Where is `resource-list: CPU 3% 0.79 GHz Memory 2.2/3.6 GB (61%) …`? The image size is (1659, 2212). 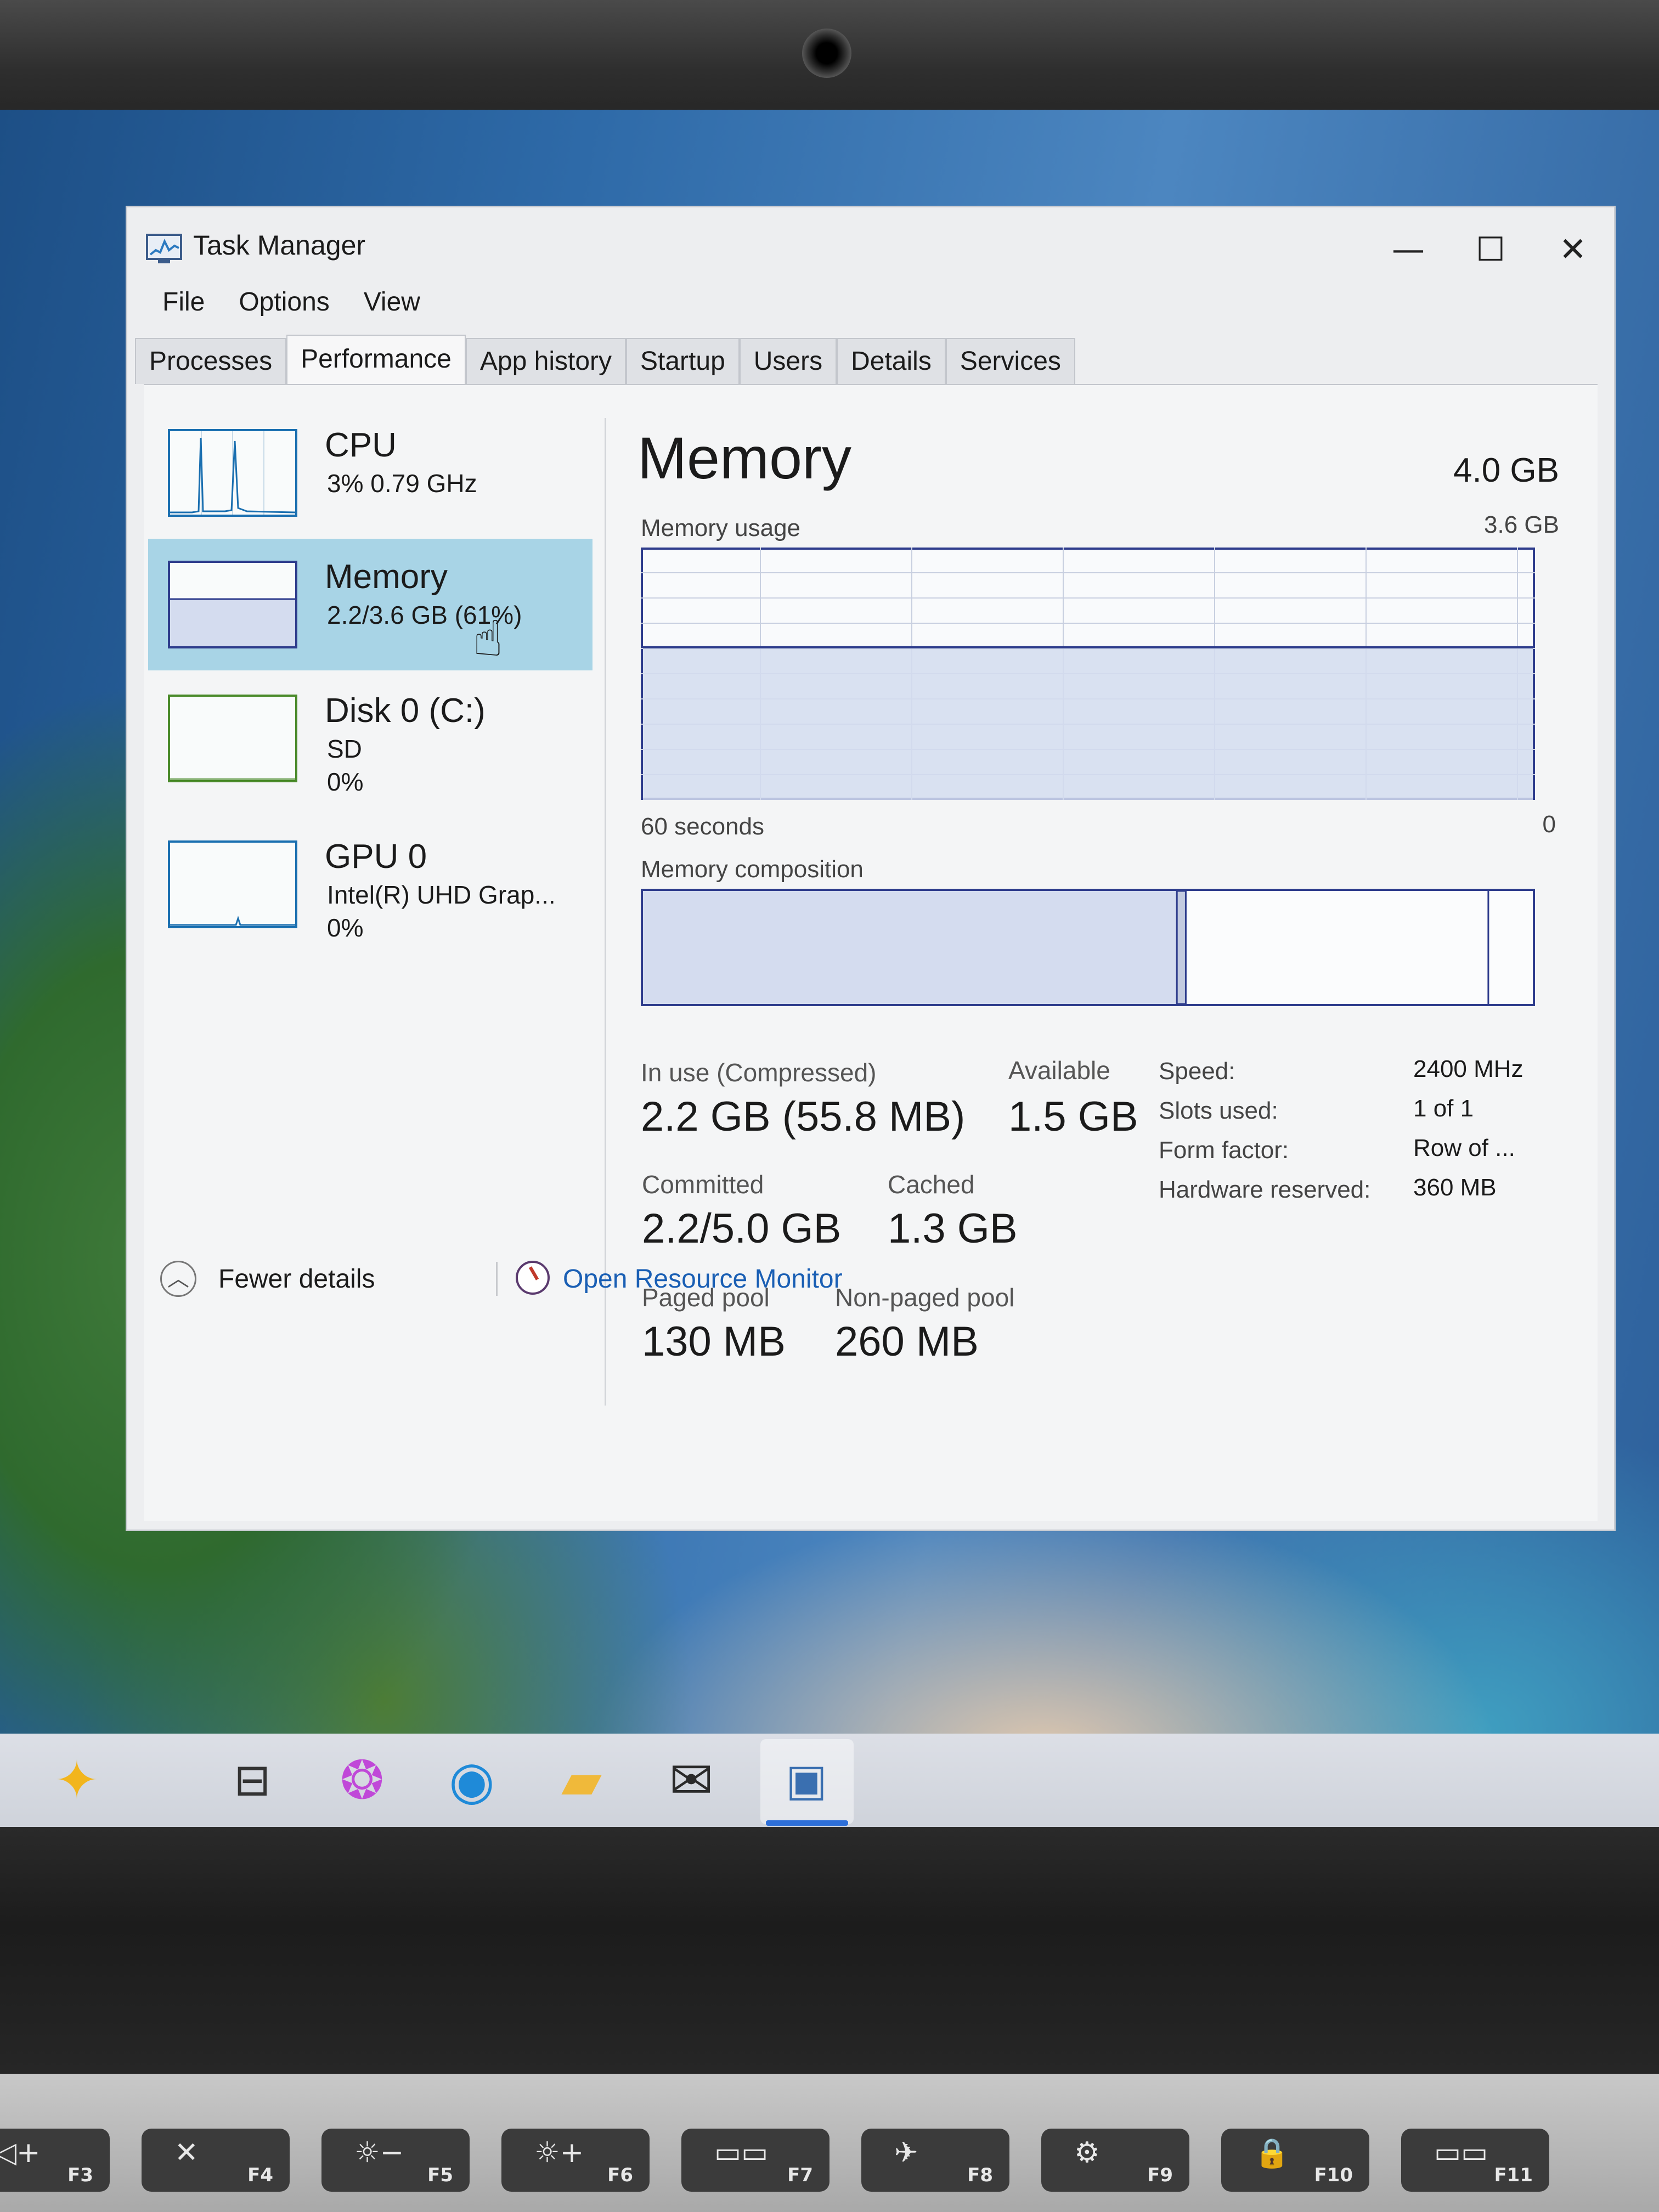 resource-list: CPU 3% 0.79 GHz Memory 2.2/3.6 GB (61%) … is located at coordinates (371, 898).